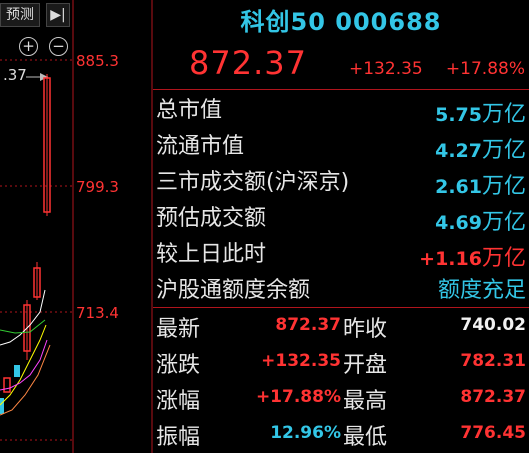  Describe the element at coordinates (365, 329) in the screenshot. I see `quote-label: 昨收` at that location.